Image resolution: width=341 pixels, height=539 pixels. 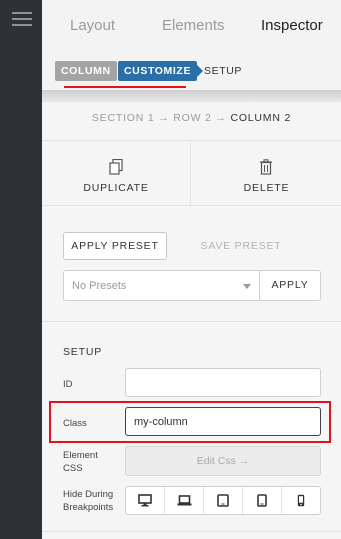 I want to click on phone-icon, so click(x=301, y=500).